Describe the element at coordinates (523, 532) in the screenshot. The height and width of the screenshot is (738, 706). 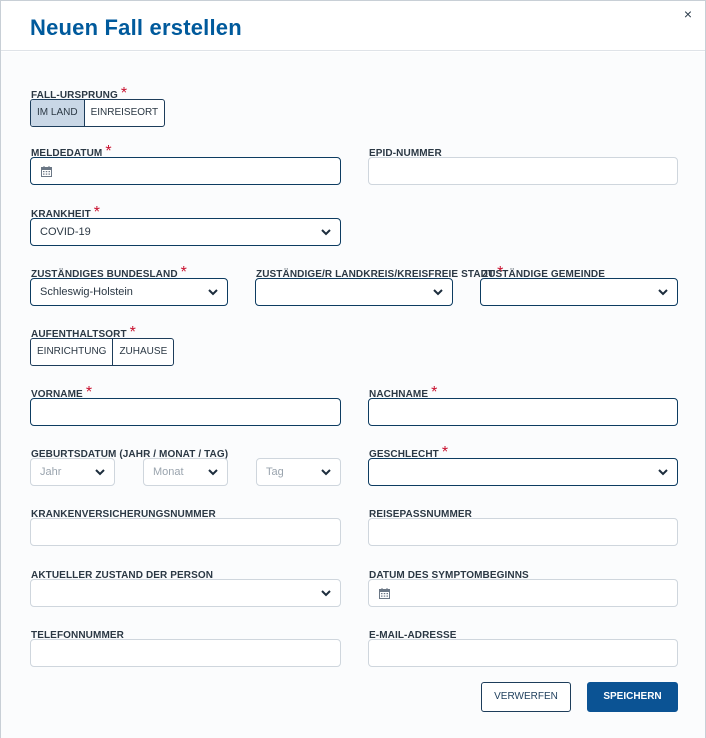
I see `passport-input` at that location.